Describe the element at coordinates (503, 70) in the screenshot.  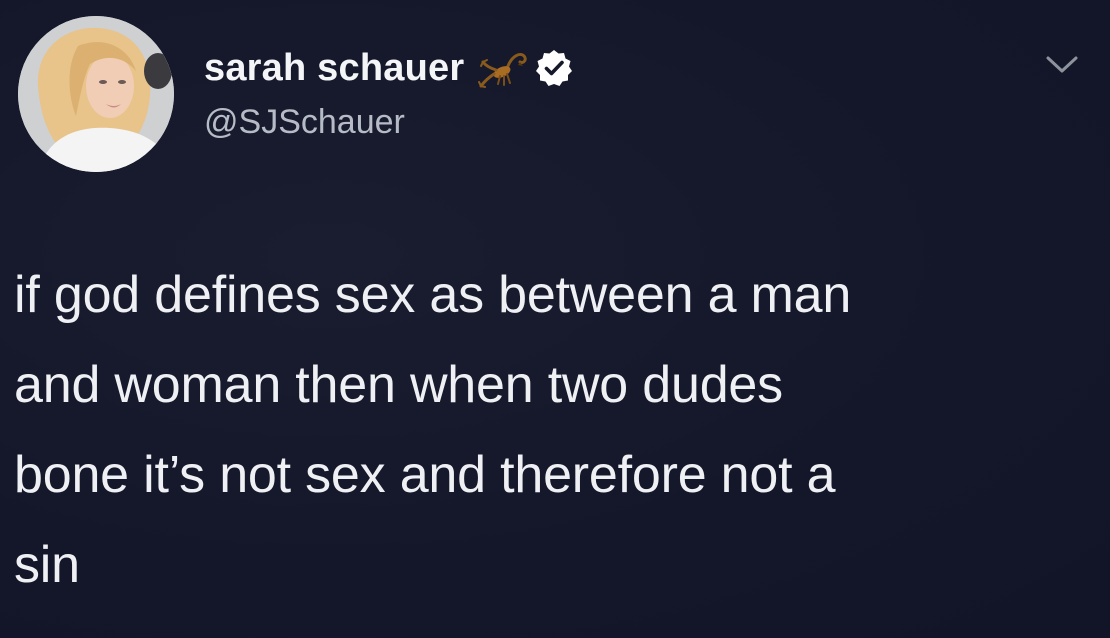
I see `scorpion-icon` at that location.